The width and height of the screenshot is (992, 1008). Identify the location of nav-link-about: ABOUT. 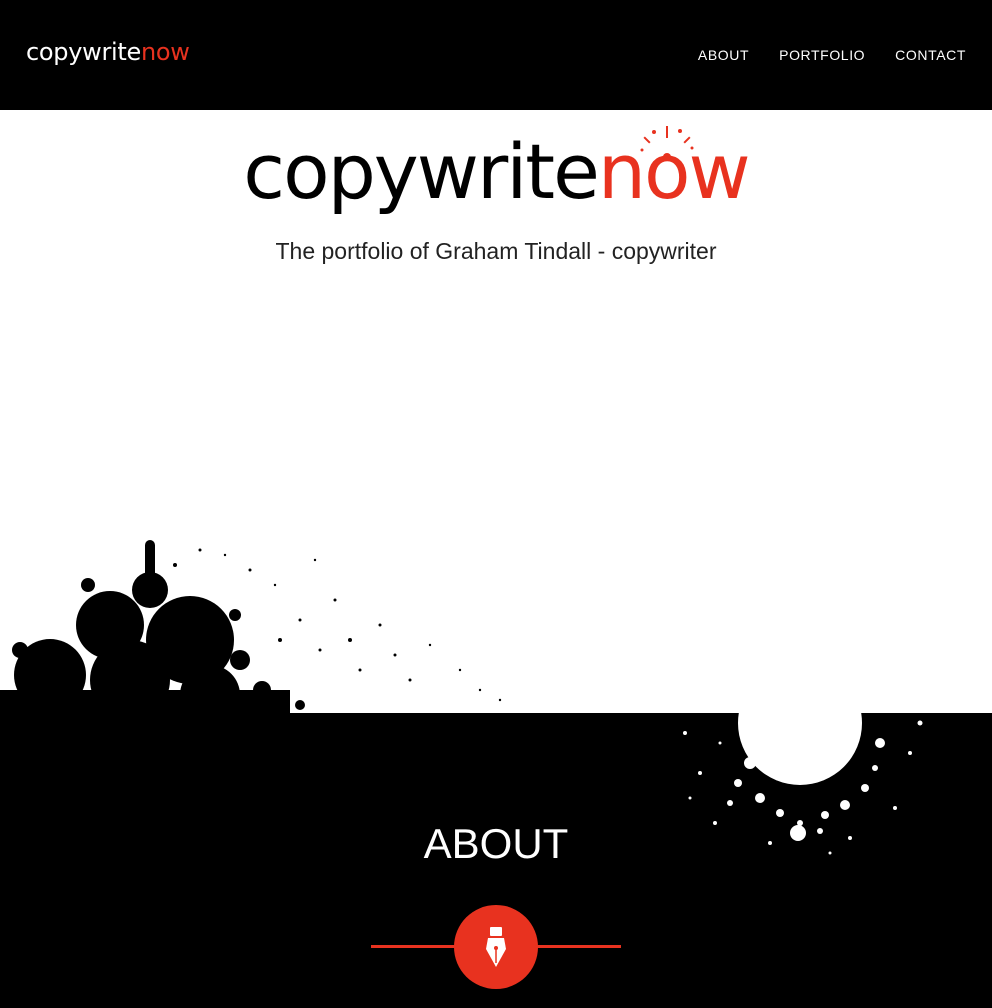
(723, 55).